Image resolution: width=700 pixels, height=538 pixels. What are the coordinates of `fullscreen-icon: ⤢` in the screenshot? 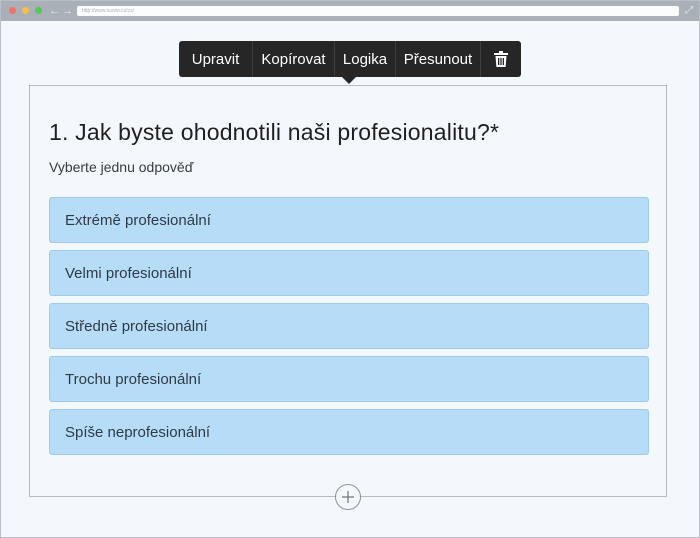 It's located at (689, 11).